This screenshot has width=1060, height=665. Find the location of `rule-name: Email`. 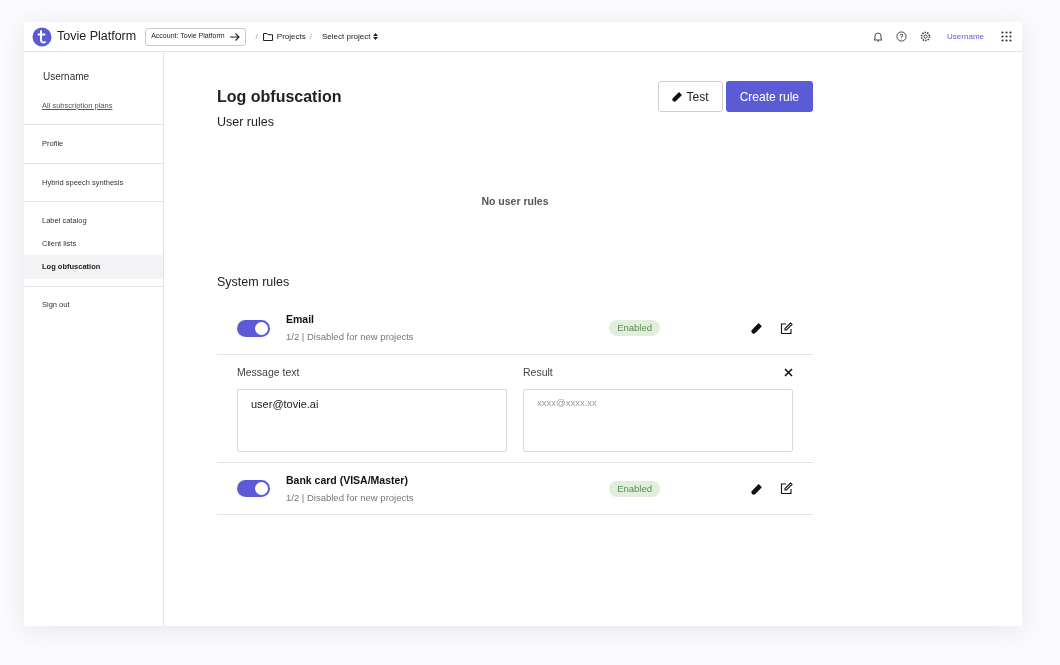

rule-name: Email is located at coordinates (300, 319).